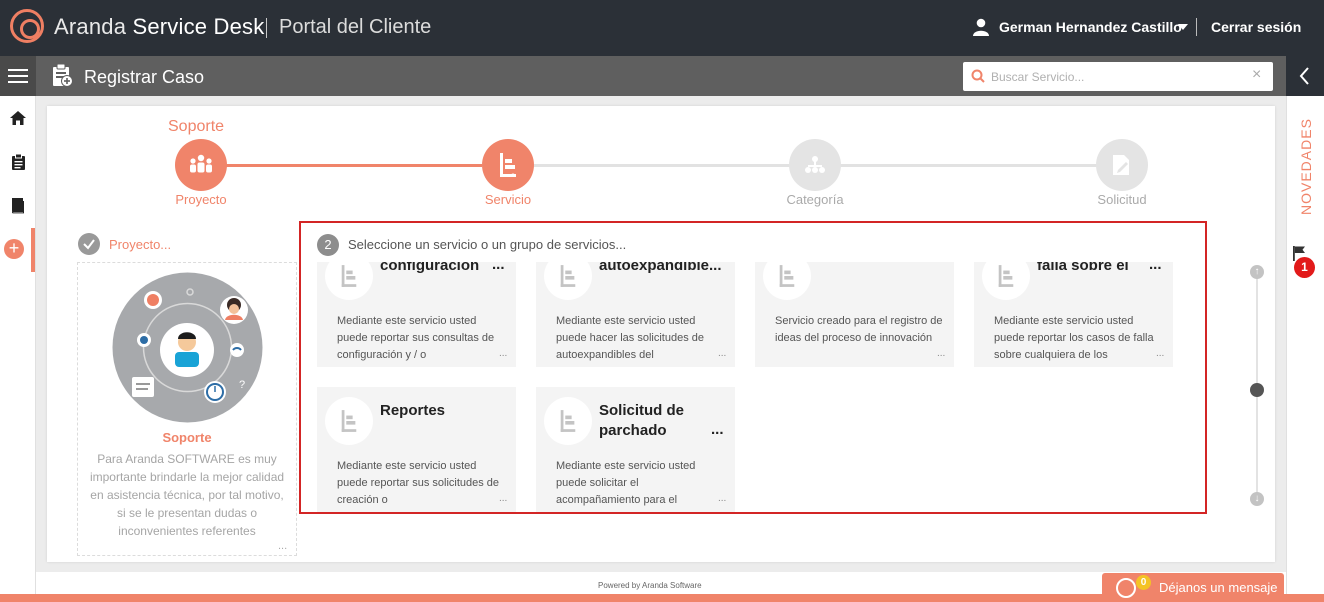  Describe the element at coordinates (643, 76) in the screenshot. I see `toolbar: Registrar Caso ×` at that location.